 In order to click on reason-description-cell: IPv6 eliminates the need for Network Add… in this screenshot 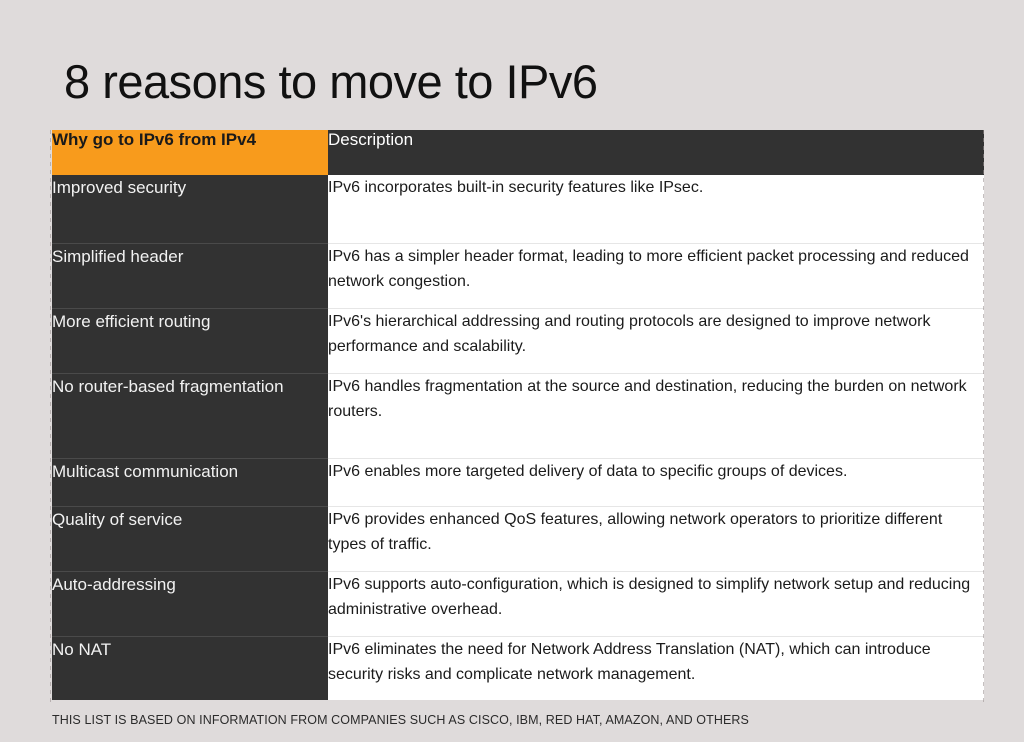, I will do `click(656, 667)`.